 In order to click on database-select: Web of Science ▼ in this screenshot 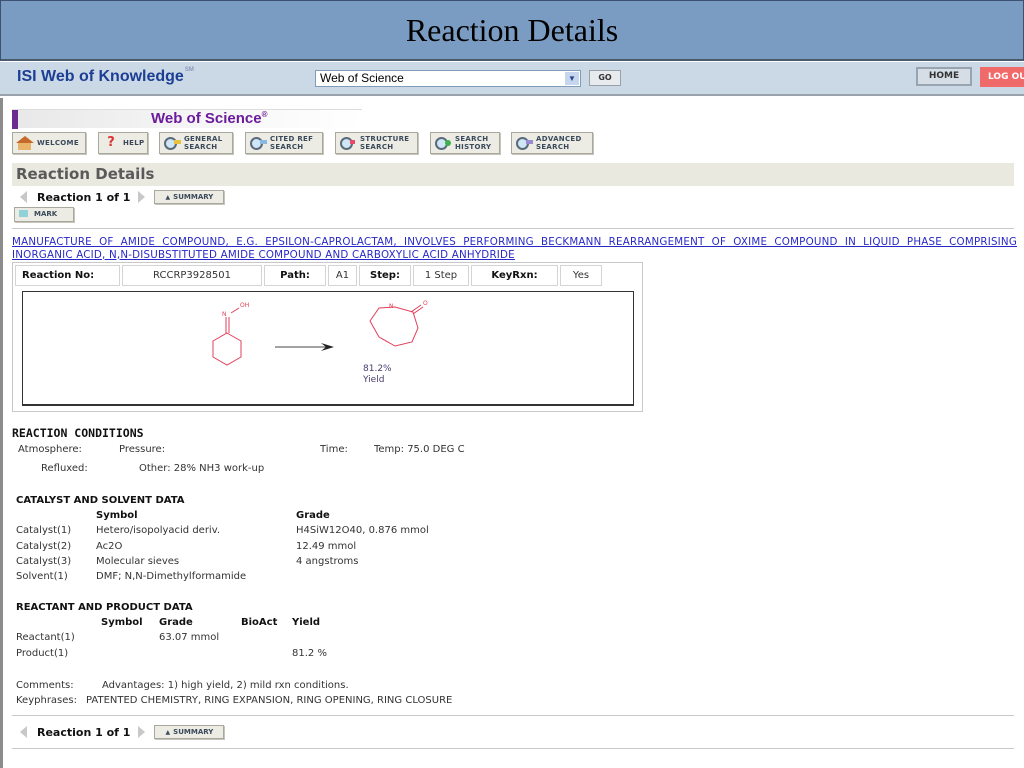, I will do `click(448, 78)`.